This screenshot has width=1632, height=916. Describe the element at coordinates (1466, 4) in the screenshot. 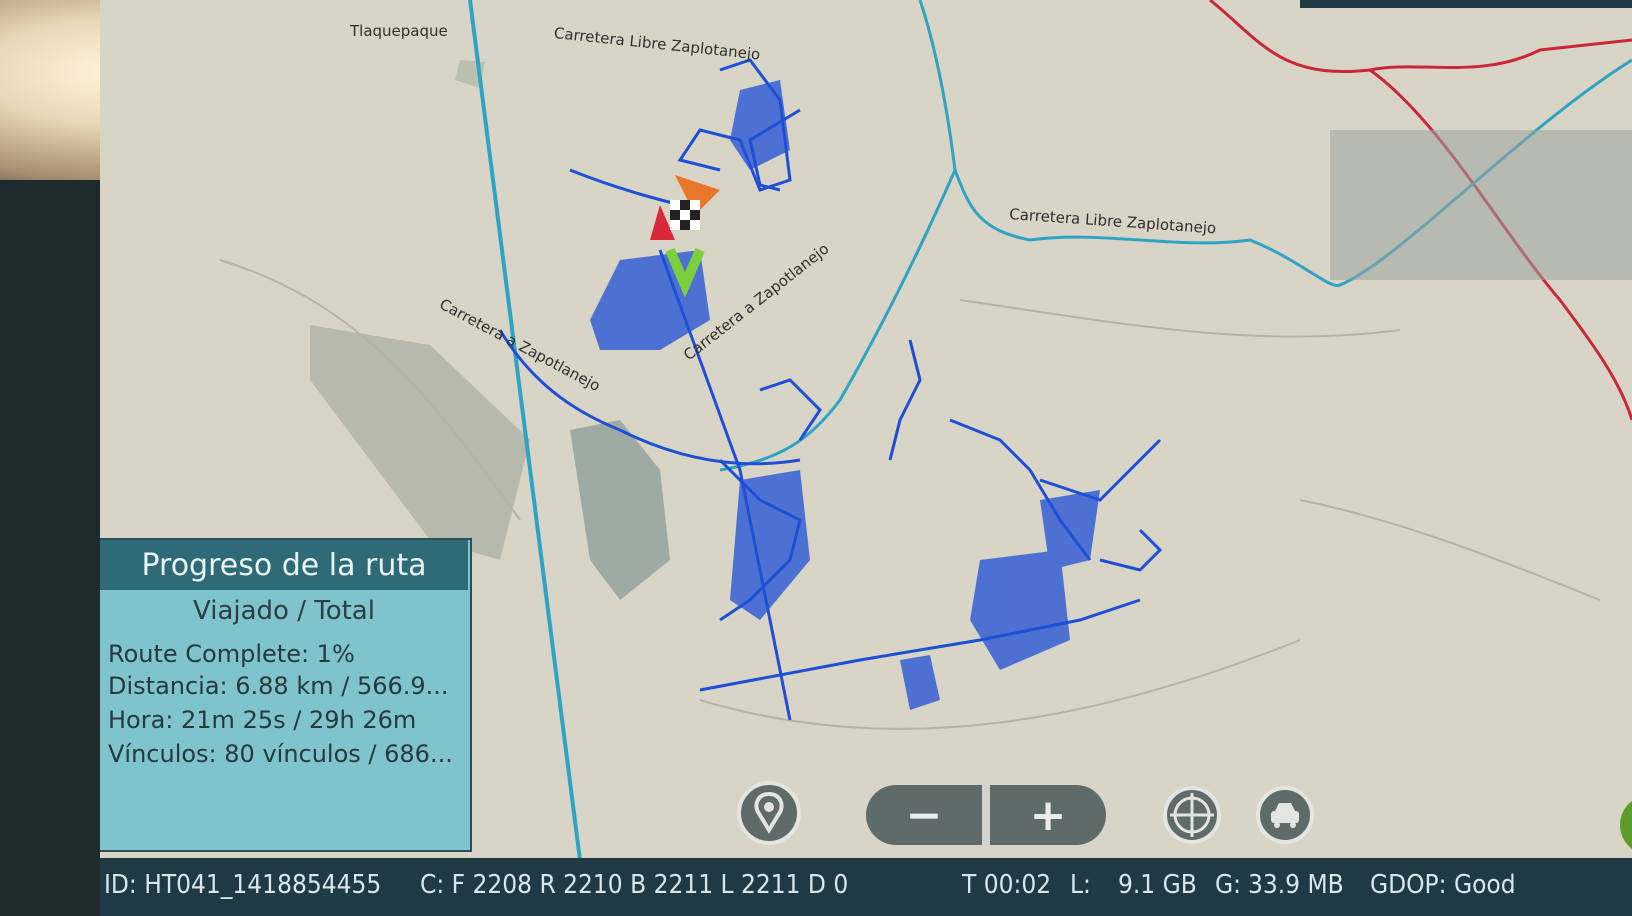

I see `top-right-bar` at that location.